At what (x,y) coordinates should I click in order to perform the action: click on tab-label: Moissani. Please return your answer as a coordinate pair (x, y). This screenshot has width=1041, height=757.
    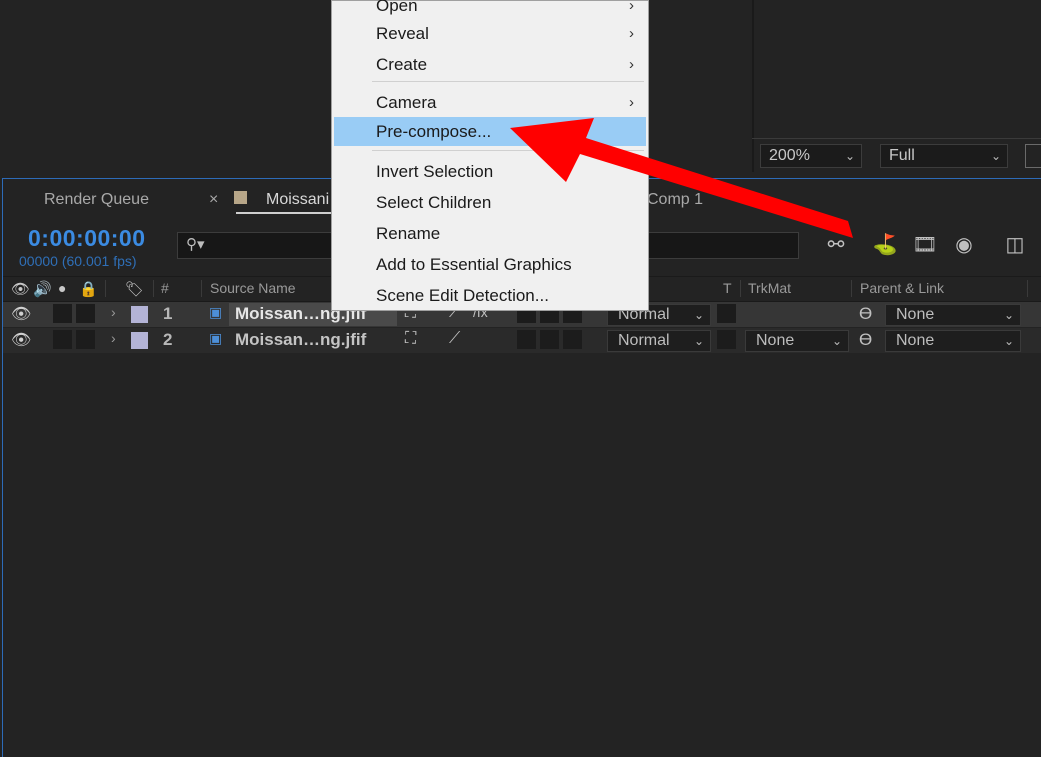
    Looking at the image, I should click on (298, 199).